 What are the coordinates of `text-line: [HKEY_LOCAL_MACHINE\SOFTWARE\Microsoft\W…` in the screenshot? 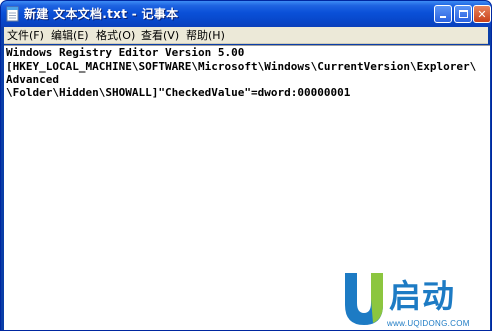 It's located at (241, 66).